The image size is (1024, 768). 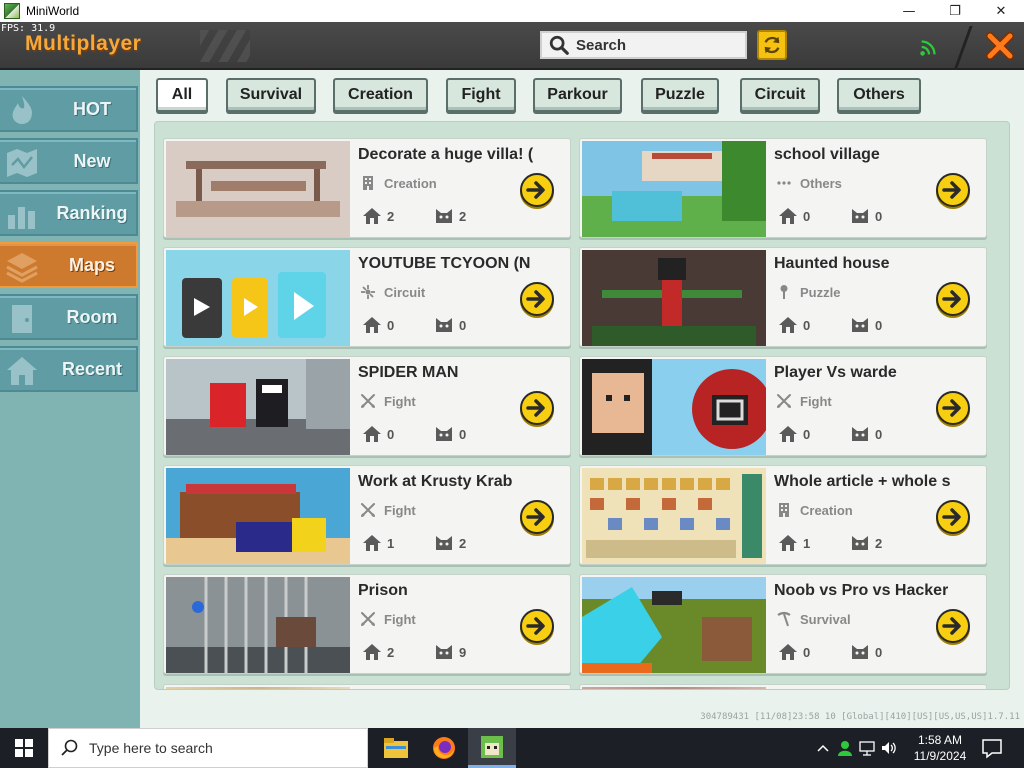 I want to click on players-count: 2, so click(x=450, y=216).